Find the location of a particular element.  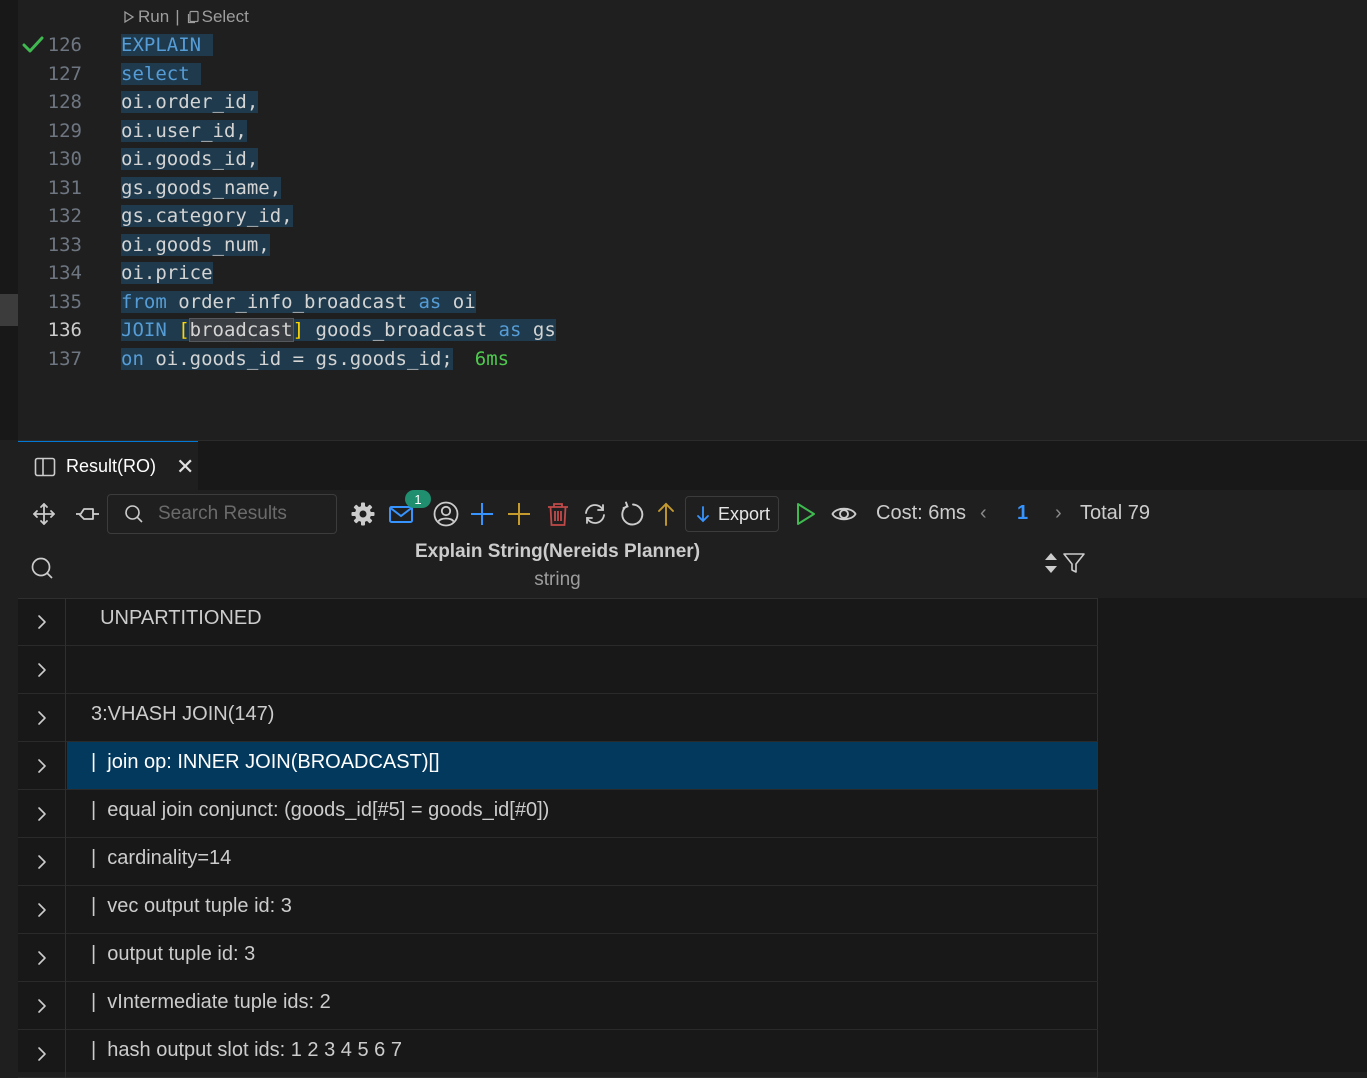

explain-cell: UNPARTITIONED is located at coordinates (582, 621).